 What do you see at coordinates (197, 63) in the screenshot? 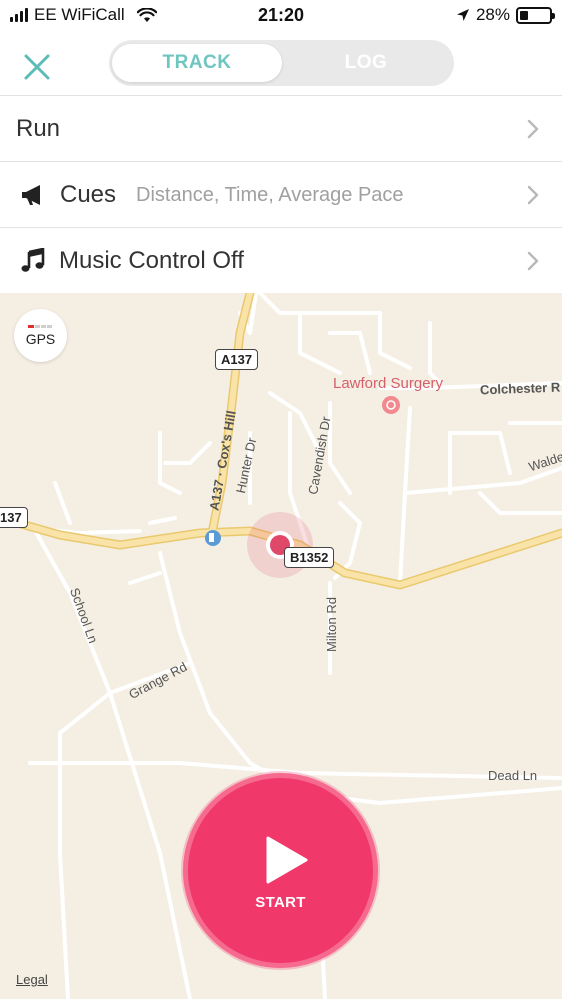
I see `tab-track: TRACK` at bounding box center [197, 63].